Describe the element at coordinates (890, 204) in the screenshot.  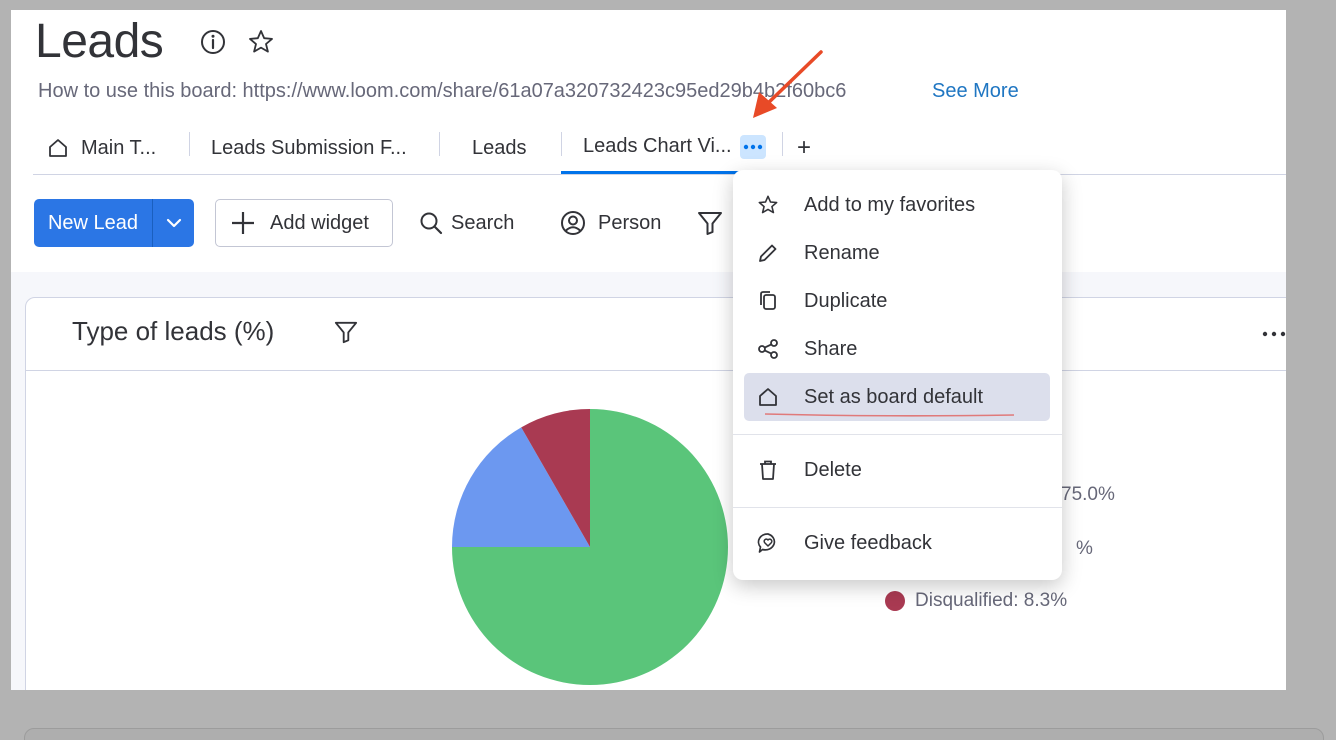
I see `menu-item-label: Add to my favorites` at that location.